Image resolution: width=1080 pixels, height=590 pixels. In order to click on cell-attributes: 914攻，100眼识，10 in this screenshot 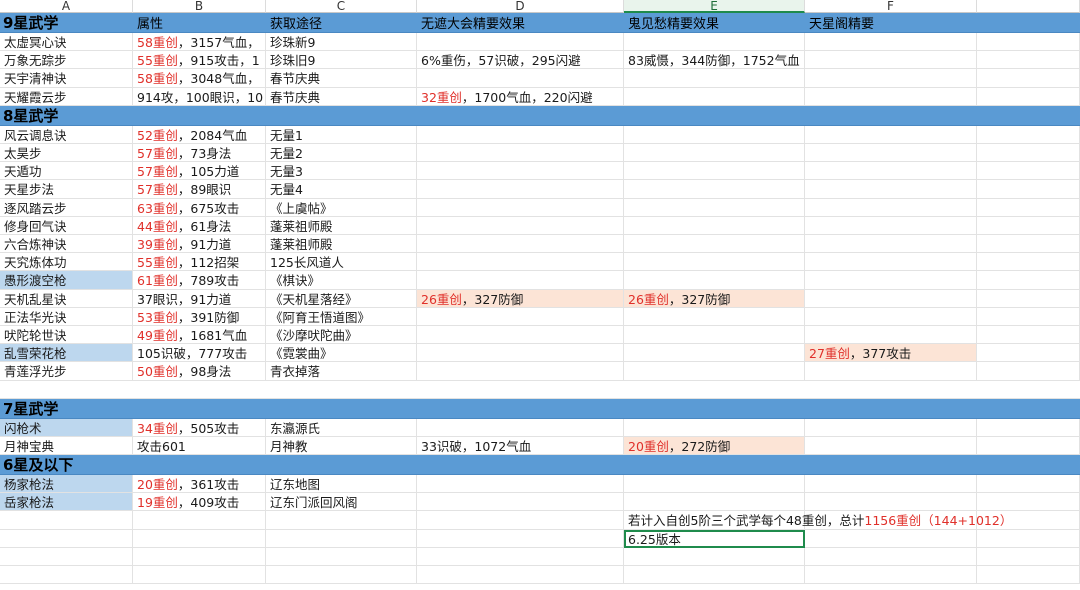, I will do `click(199, 96)`.